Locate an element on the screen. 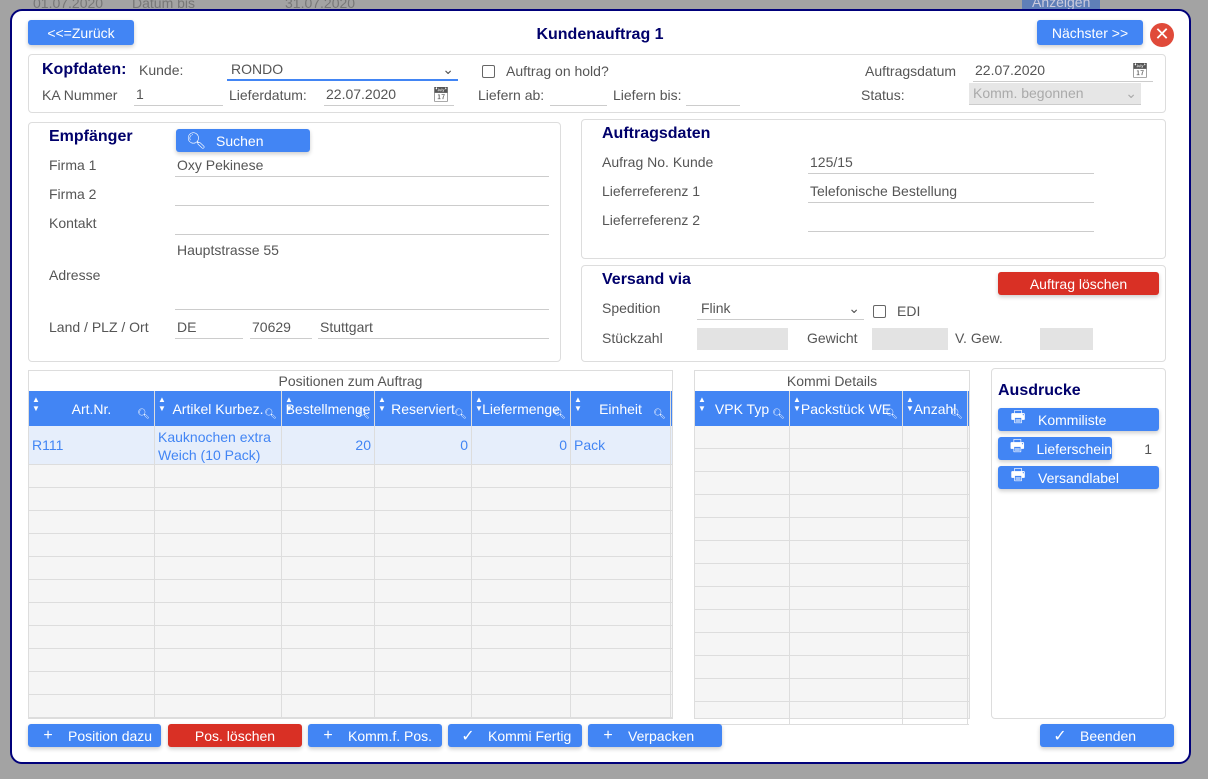  auftrag-nr-field: 125/15 is located at coordinates (951, 163).